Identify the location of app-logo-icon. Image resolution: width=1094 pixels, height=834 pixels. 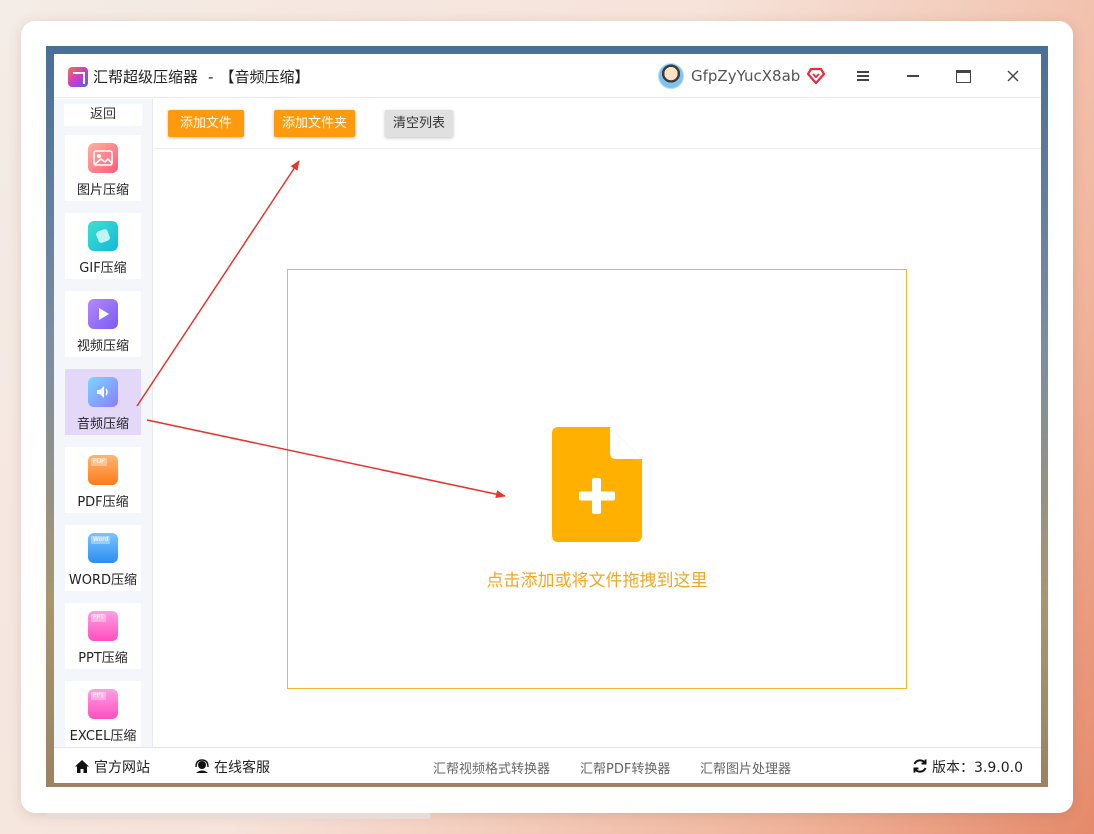
(78, 77).